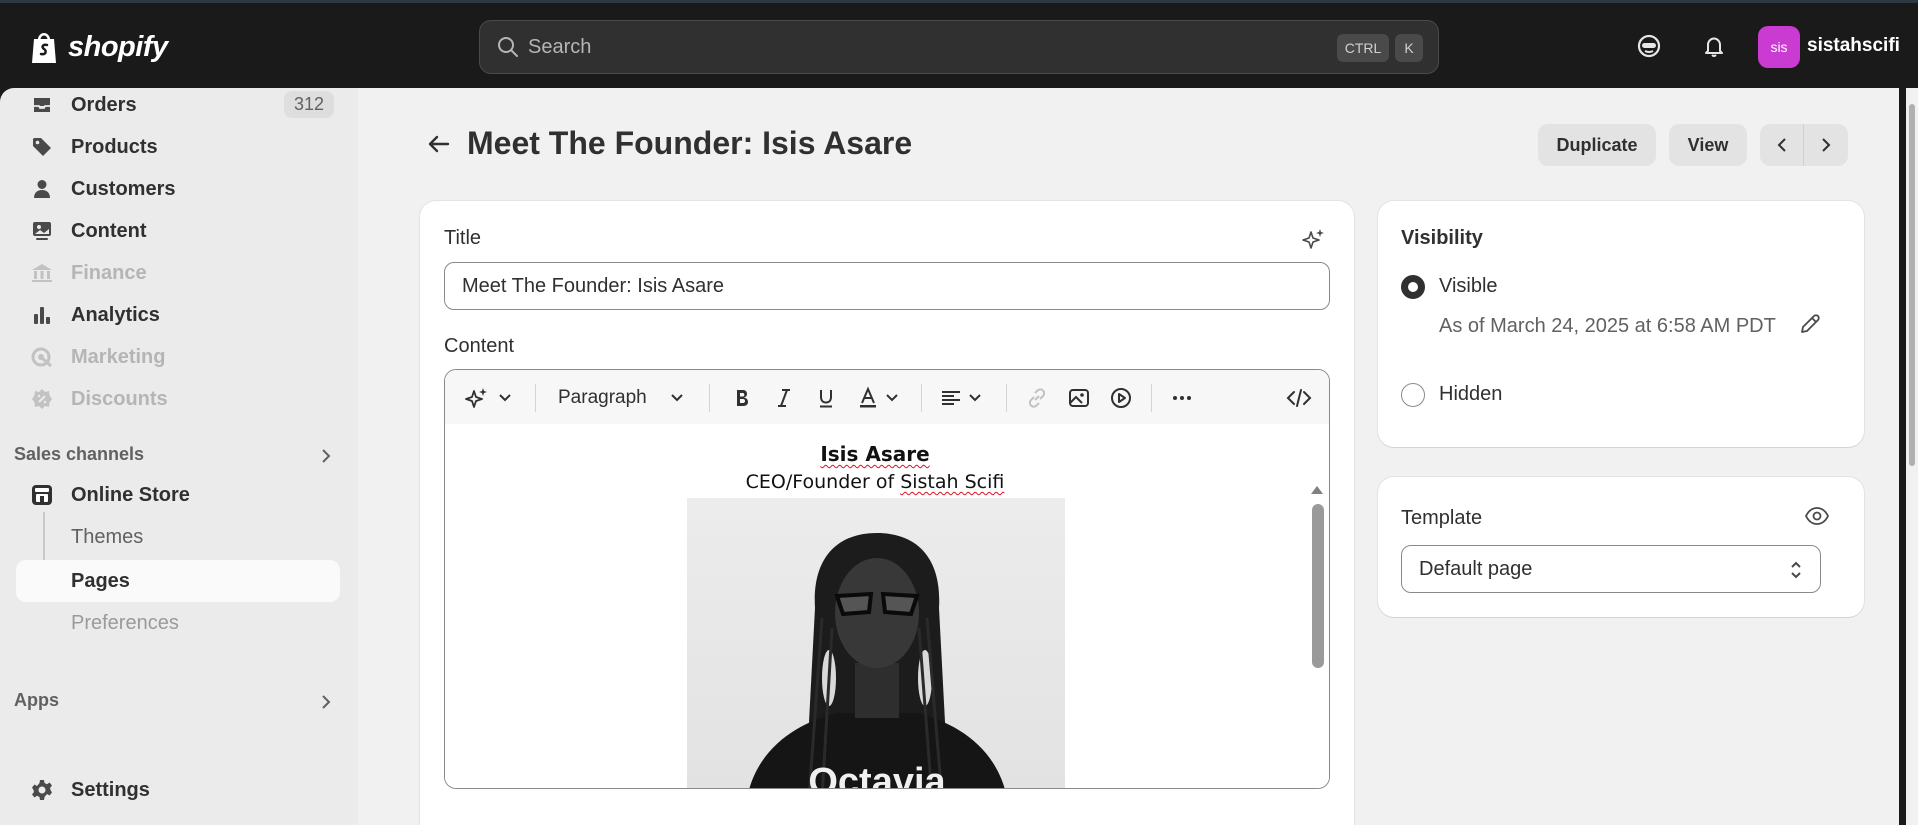 The height and width of the screenshot is (825, 1918). I want to click on title-input: Meet The Founder: Isis Asare, so click(887, 286).